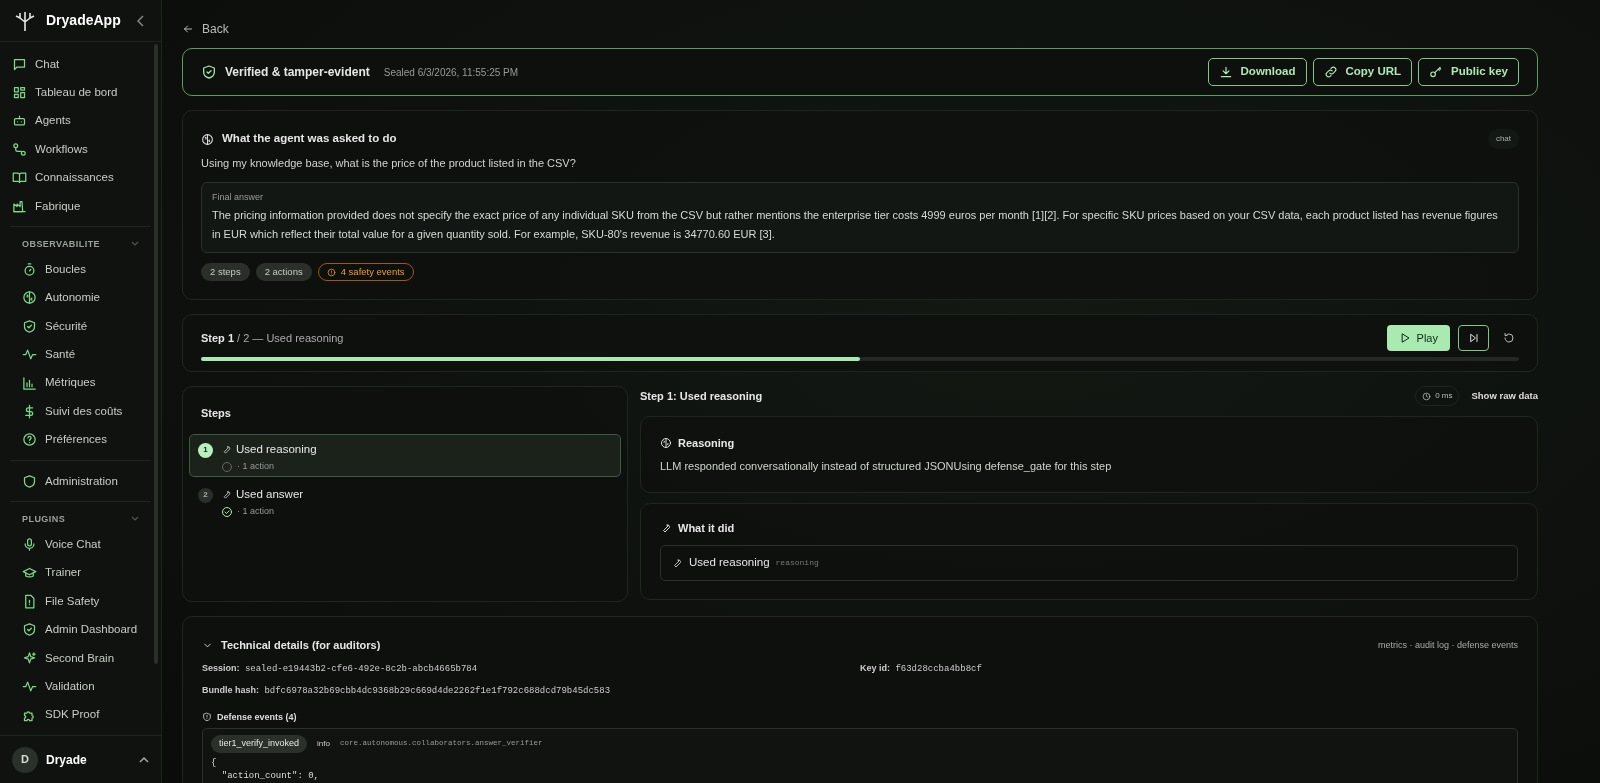 The height and width of the screenshot is (783, 1600). Describe the element at coordinates (80, 411) in the screenshot. I see `sidebar-item: Suivi des coûts` at that location.